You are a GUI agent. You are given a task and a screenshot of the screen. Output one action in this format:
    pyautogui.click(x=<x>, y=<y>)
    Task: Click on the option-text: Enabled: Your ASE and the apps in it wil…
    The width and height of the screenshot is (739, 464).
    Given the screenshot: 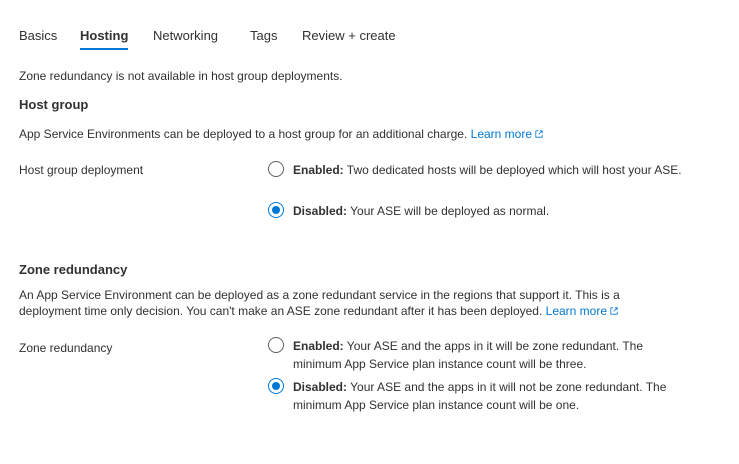 What is the action you would take?
    pyautogui.click(x=493, y=355)
    